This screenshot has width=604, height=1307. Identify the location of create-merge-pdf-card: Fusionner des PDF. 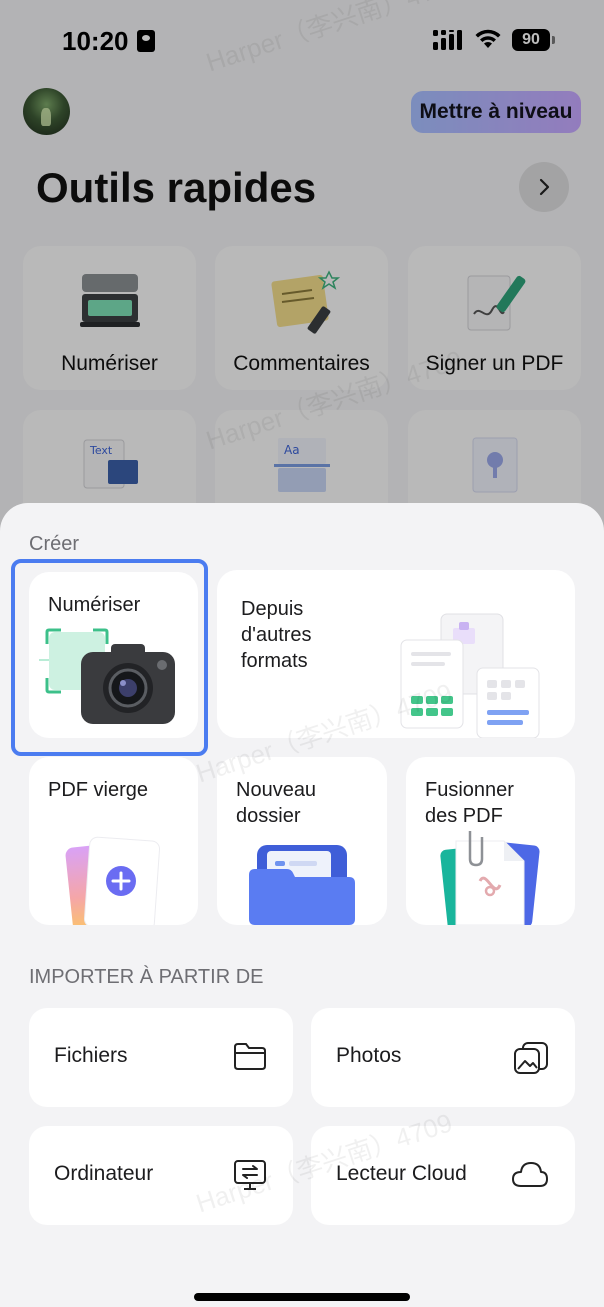
(490, 841).